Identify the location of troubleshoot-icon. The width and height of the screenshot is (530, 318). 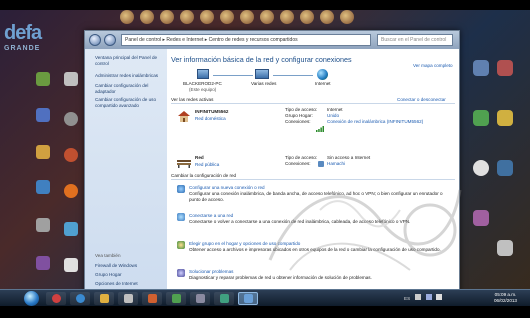
(181, 273).